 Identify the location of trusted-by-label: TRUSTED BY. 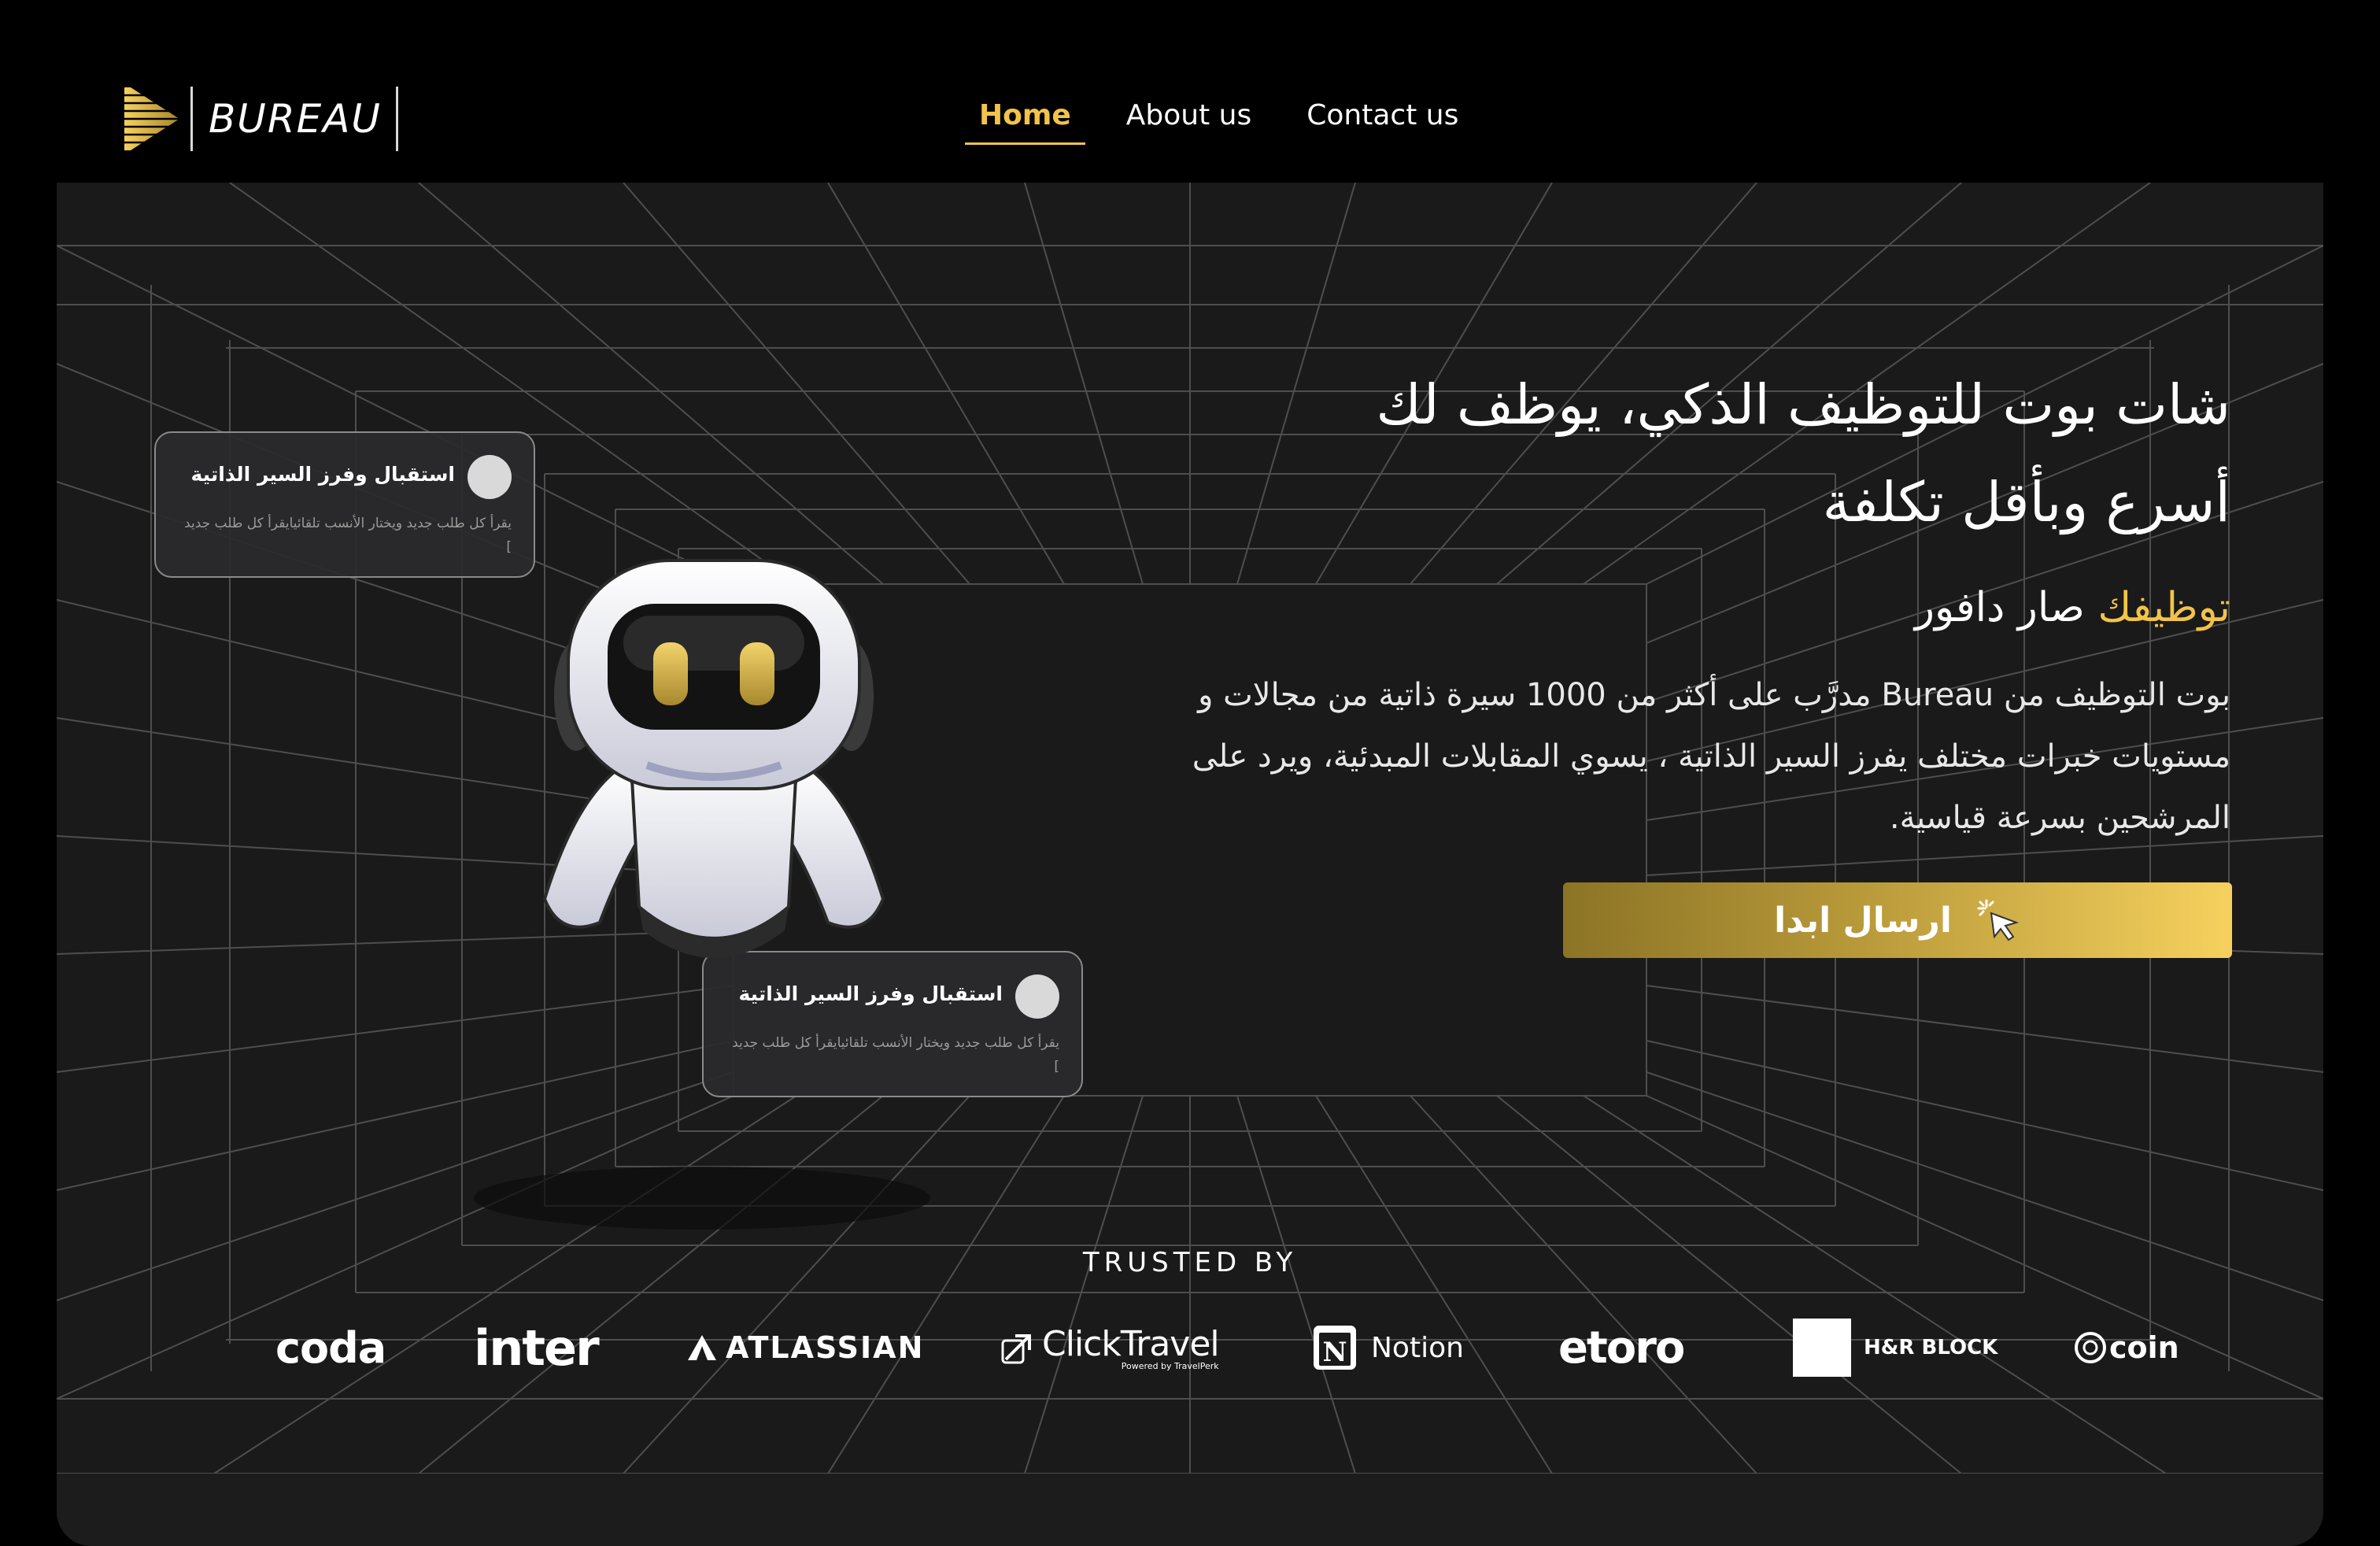
(1190, 1262).